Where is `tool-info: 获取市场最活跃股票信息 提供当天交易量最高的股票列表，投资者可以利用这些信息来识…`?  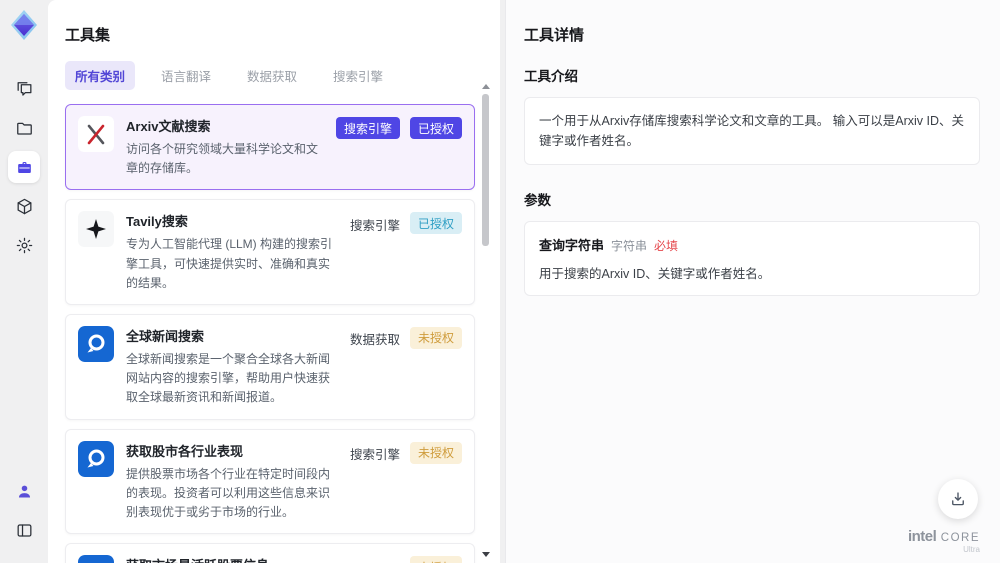 tool-info: 获取市场最活跃股票信息 提供当天交易量最高的股票列表，投资者可以利用这些信息来识… is located at coordinates (232, 559).